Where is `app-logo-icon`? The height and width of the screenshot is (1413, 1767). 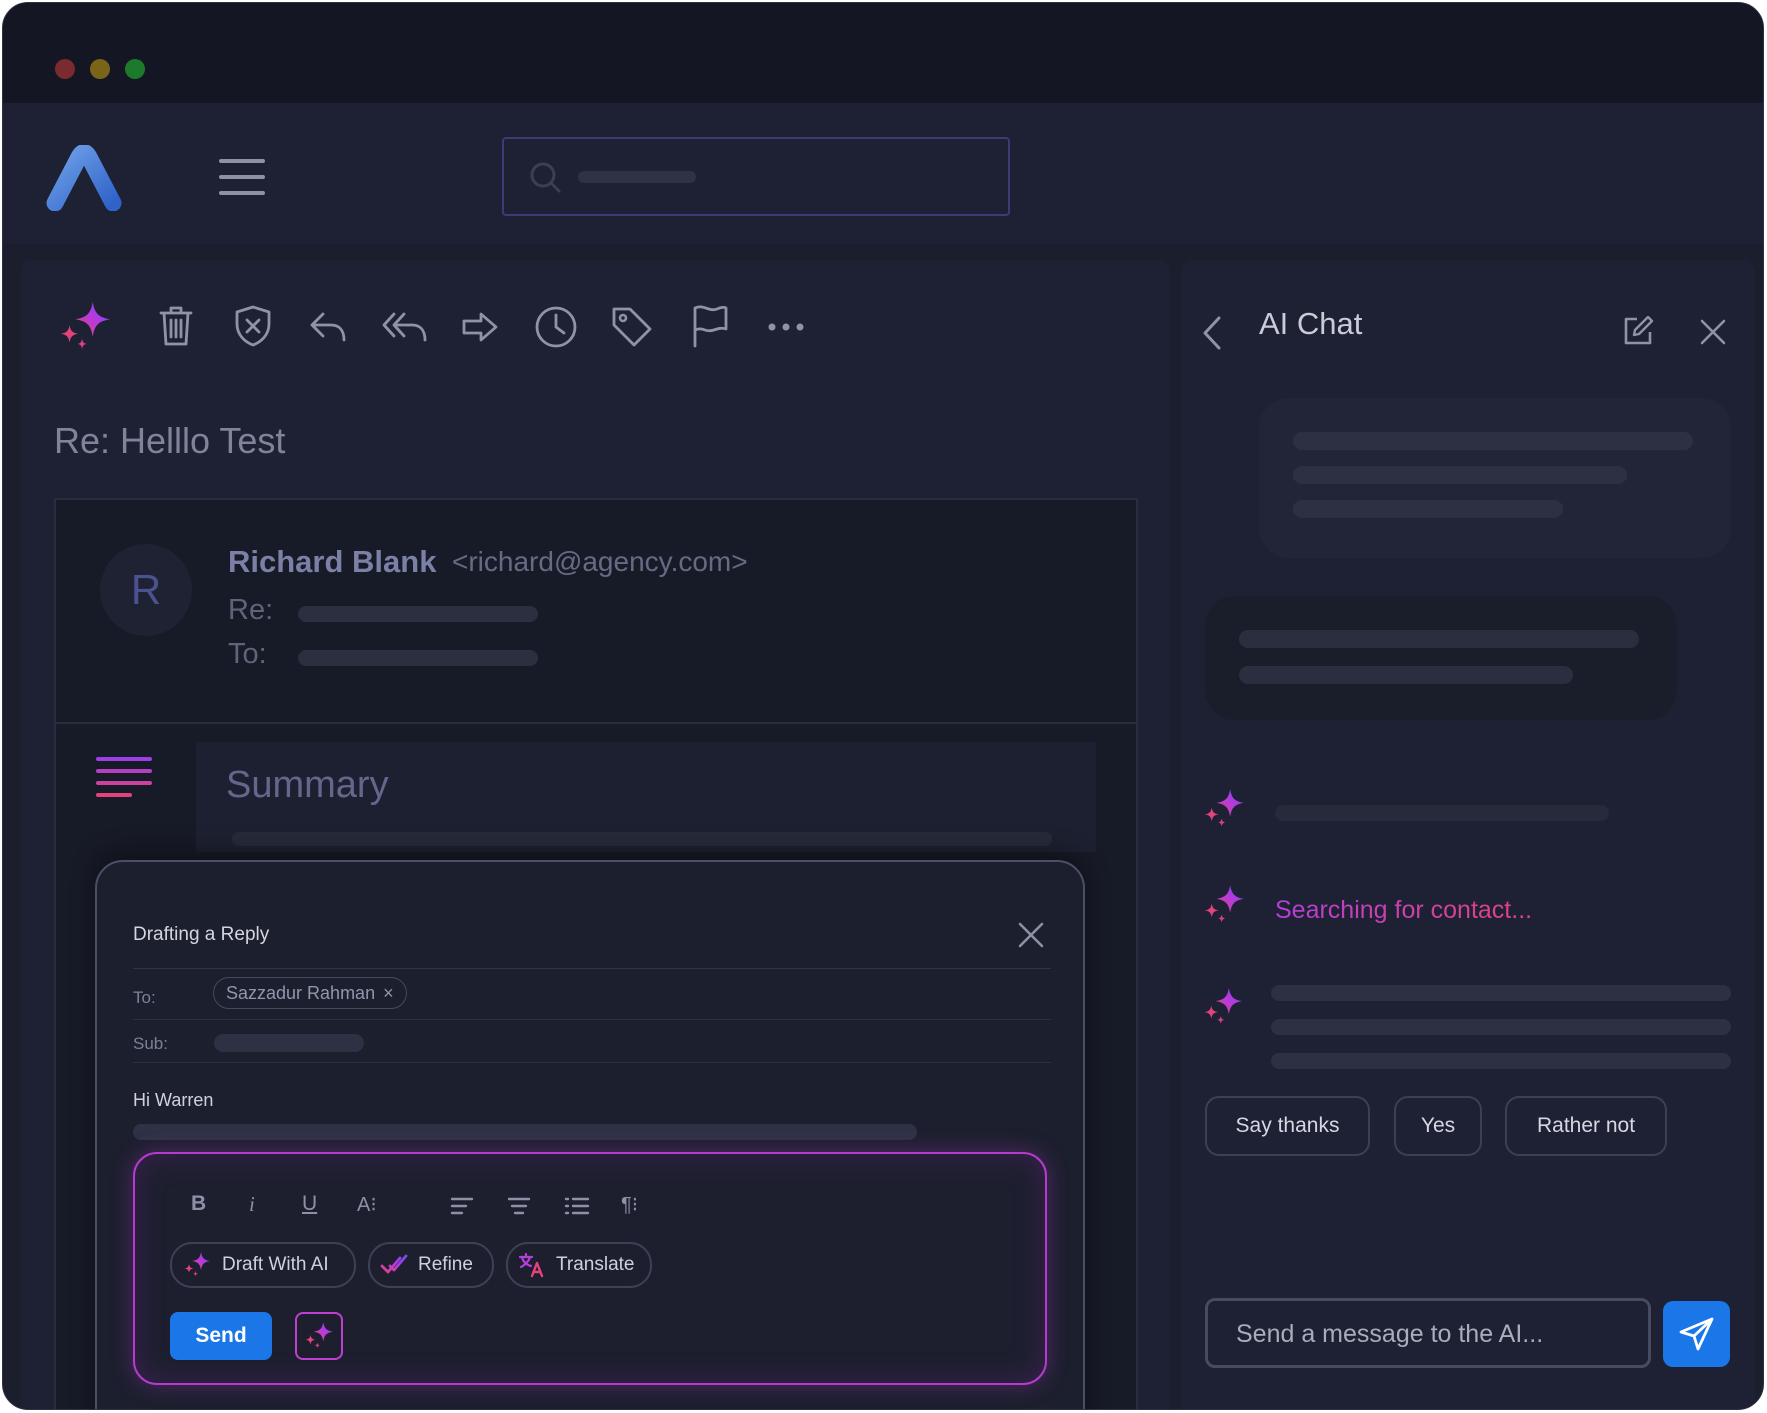
app-logo-icon is located at coordinates (84, 178).